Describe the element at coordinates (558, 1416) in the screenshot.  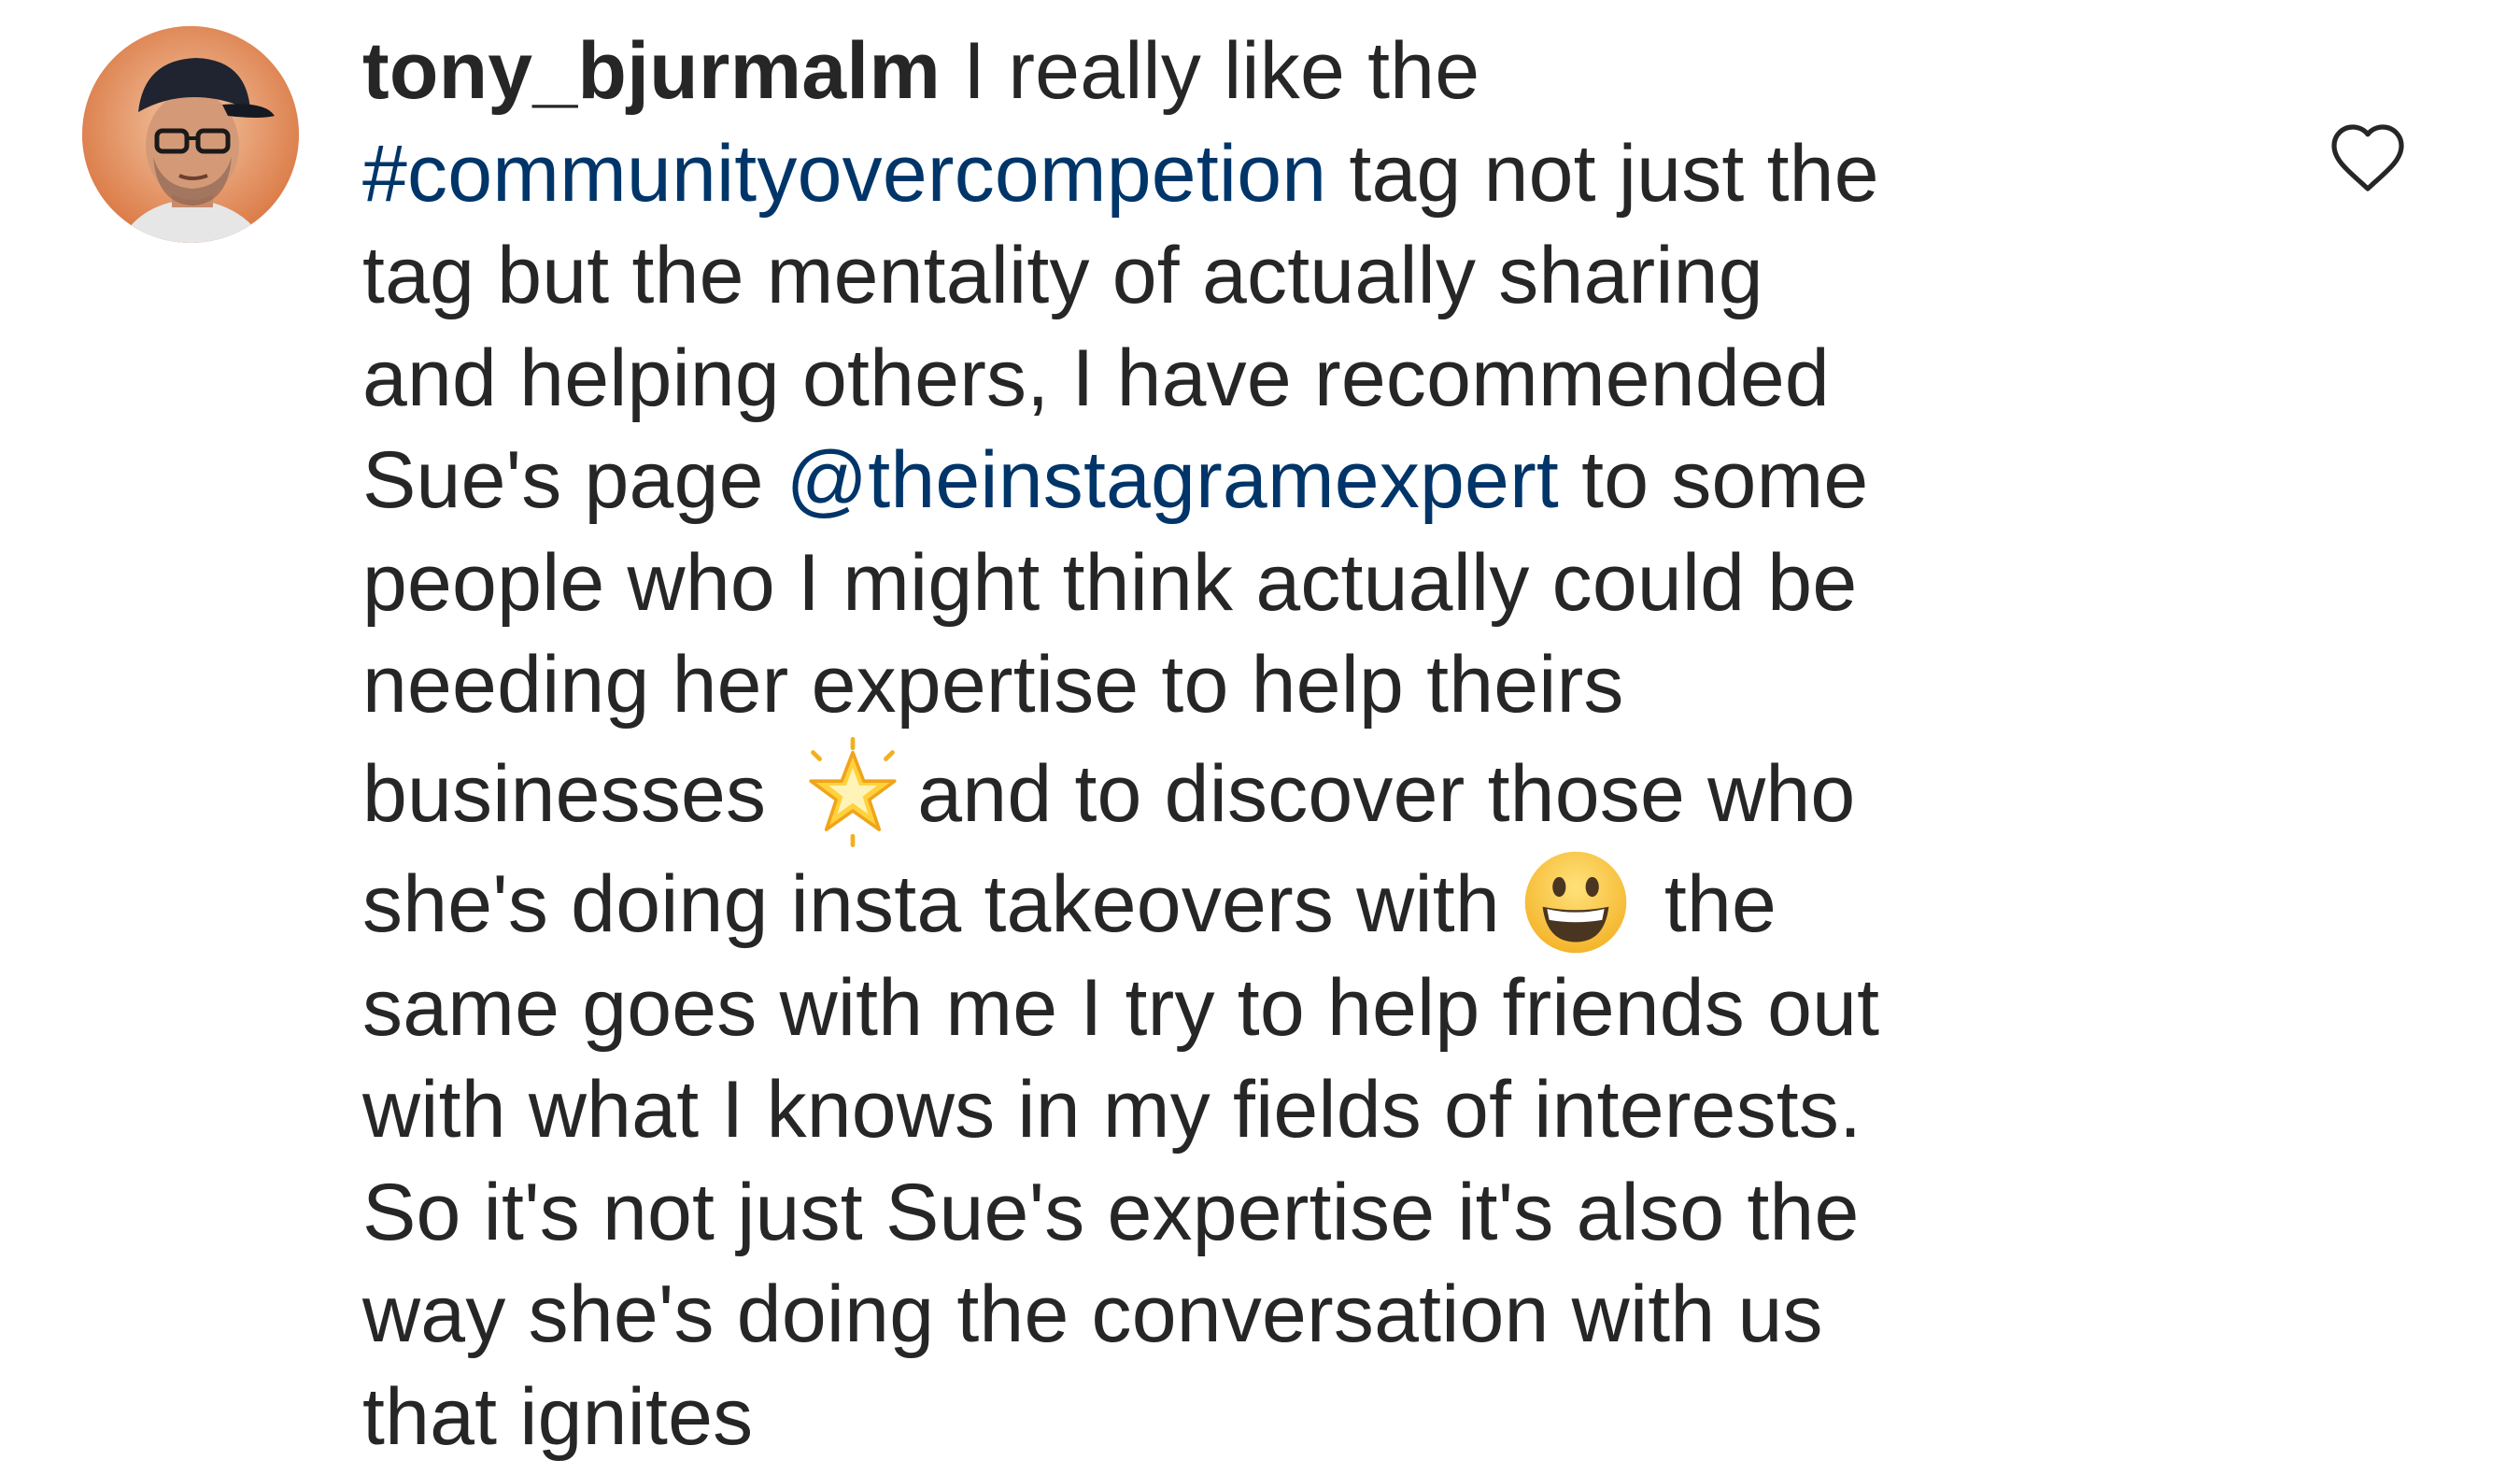
I see `comment-line-14: that ignites` at that location.